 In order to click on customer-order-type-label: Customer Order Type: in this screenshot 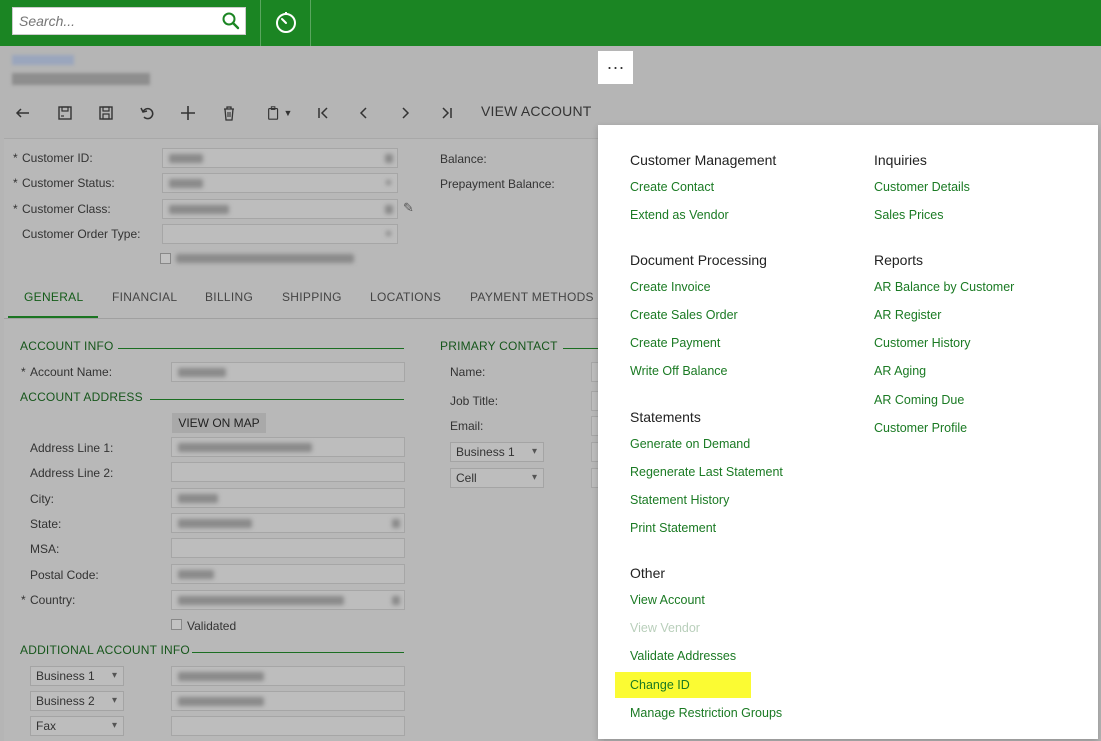, I will do `click(81, 234)`.